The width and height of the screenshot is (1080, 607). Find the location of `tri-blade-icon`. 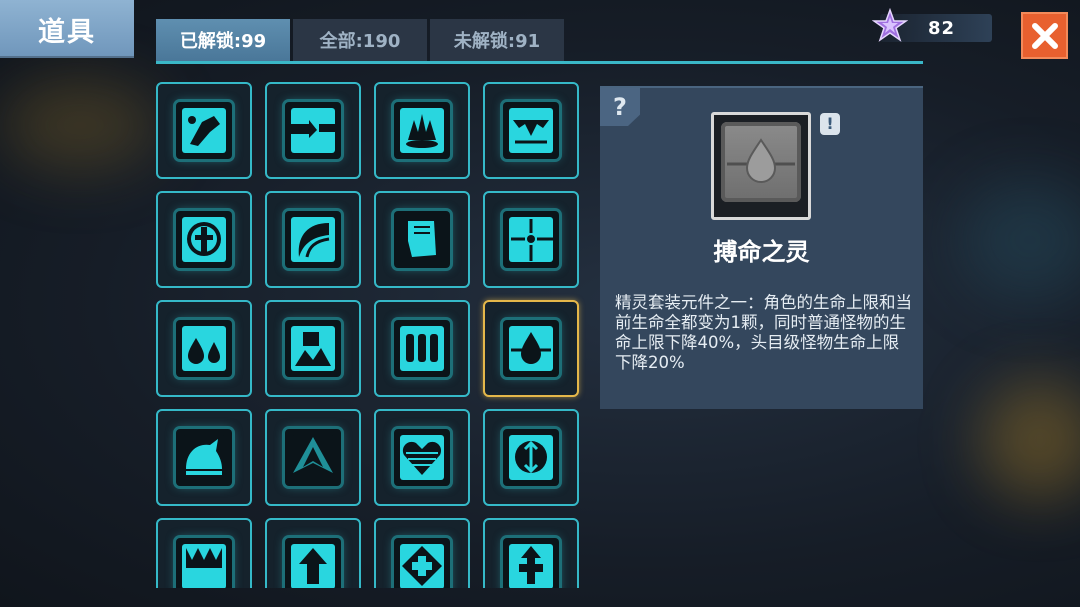

tri-blade-icon is located at coordinates (313, 457).